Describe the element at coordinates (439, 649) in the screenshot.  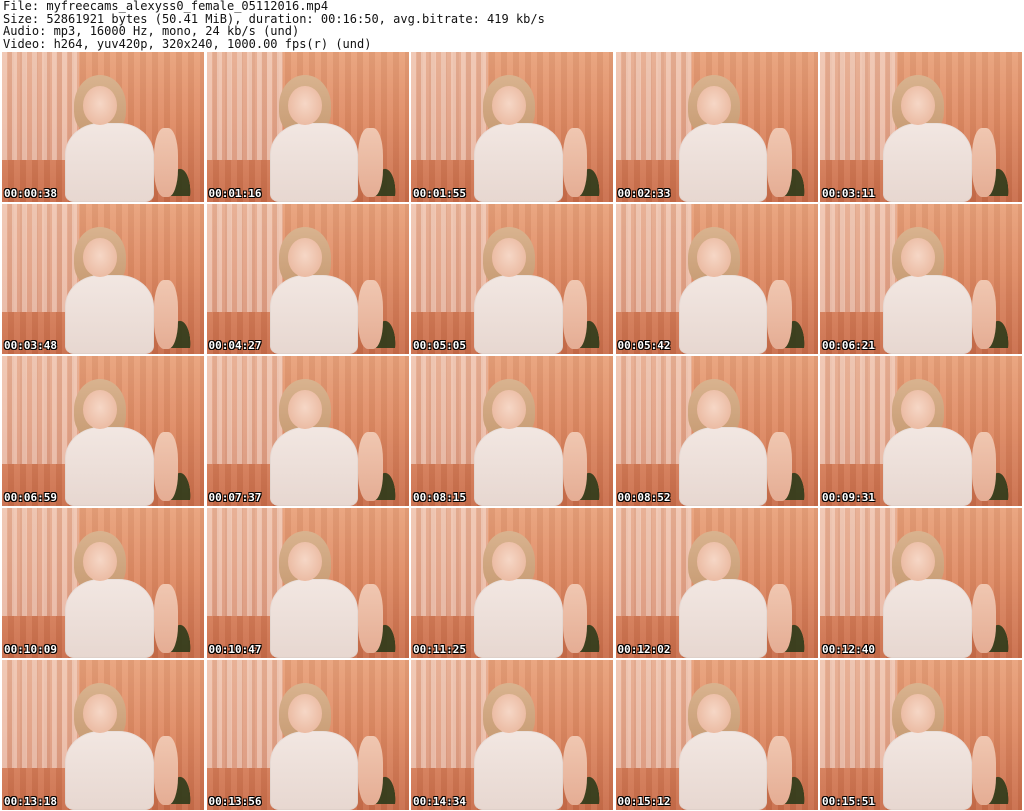
I see `thumbnail-timestamp: 00:11:25` at that location.